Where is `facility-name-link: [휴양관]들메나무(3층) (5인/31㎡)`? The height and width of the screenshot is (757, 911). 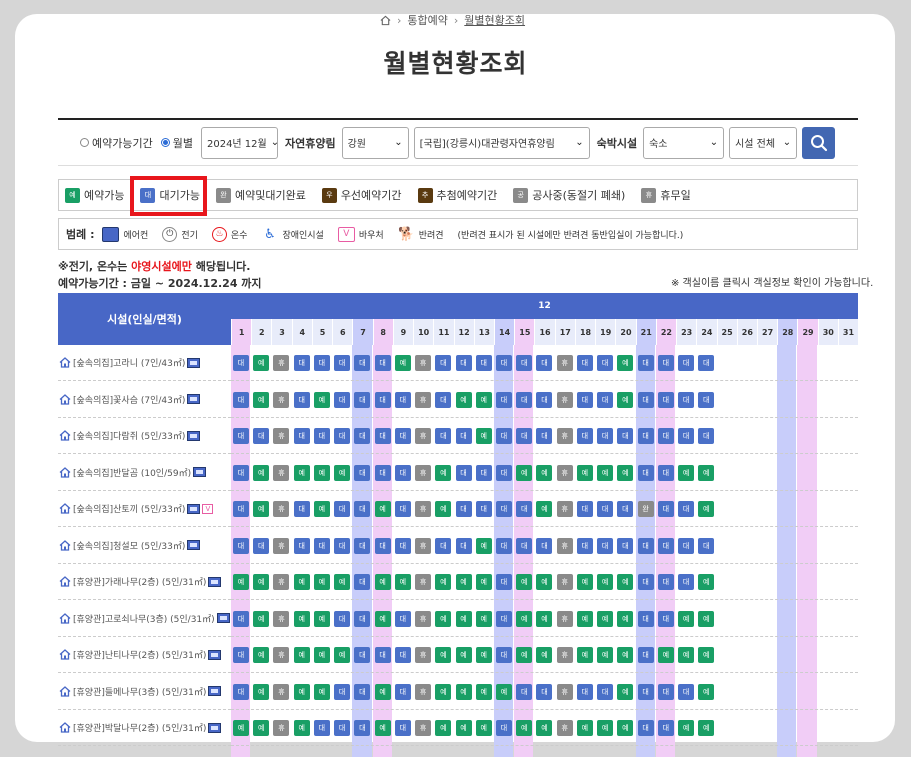
facility-name-link: [휴양관]들메나무(3층) (5인/31㎡) is located at coordinates (144, 692).